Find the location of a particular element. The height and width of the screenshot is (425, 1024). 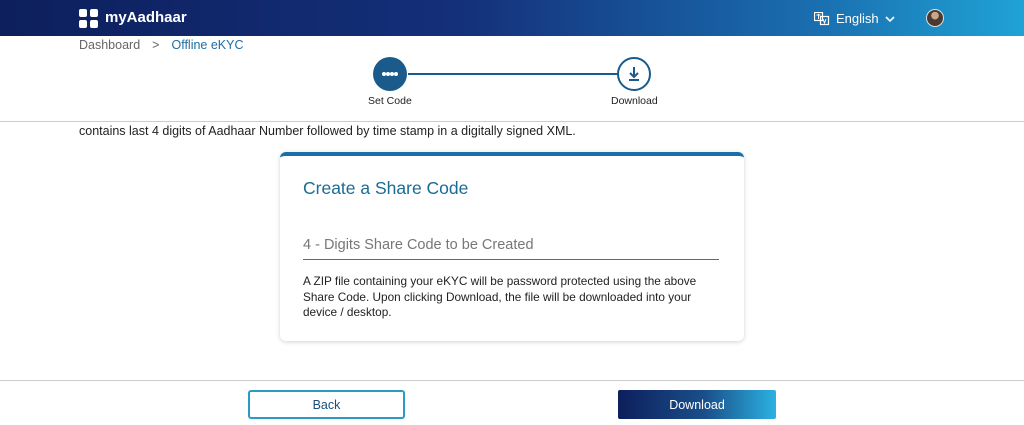

step-download is located at coordinates (634, 74).